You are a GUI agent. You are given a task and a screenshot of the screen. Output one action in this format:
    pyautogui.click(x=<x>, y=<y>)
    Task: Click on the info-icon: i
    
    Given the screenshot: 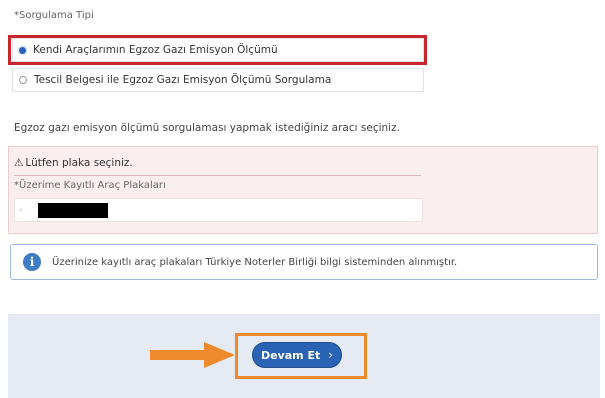 What is the action you would take?
    pyautogui.click(x=32, y=262)
    